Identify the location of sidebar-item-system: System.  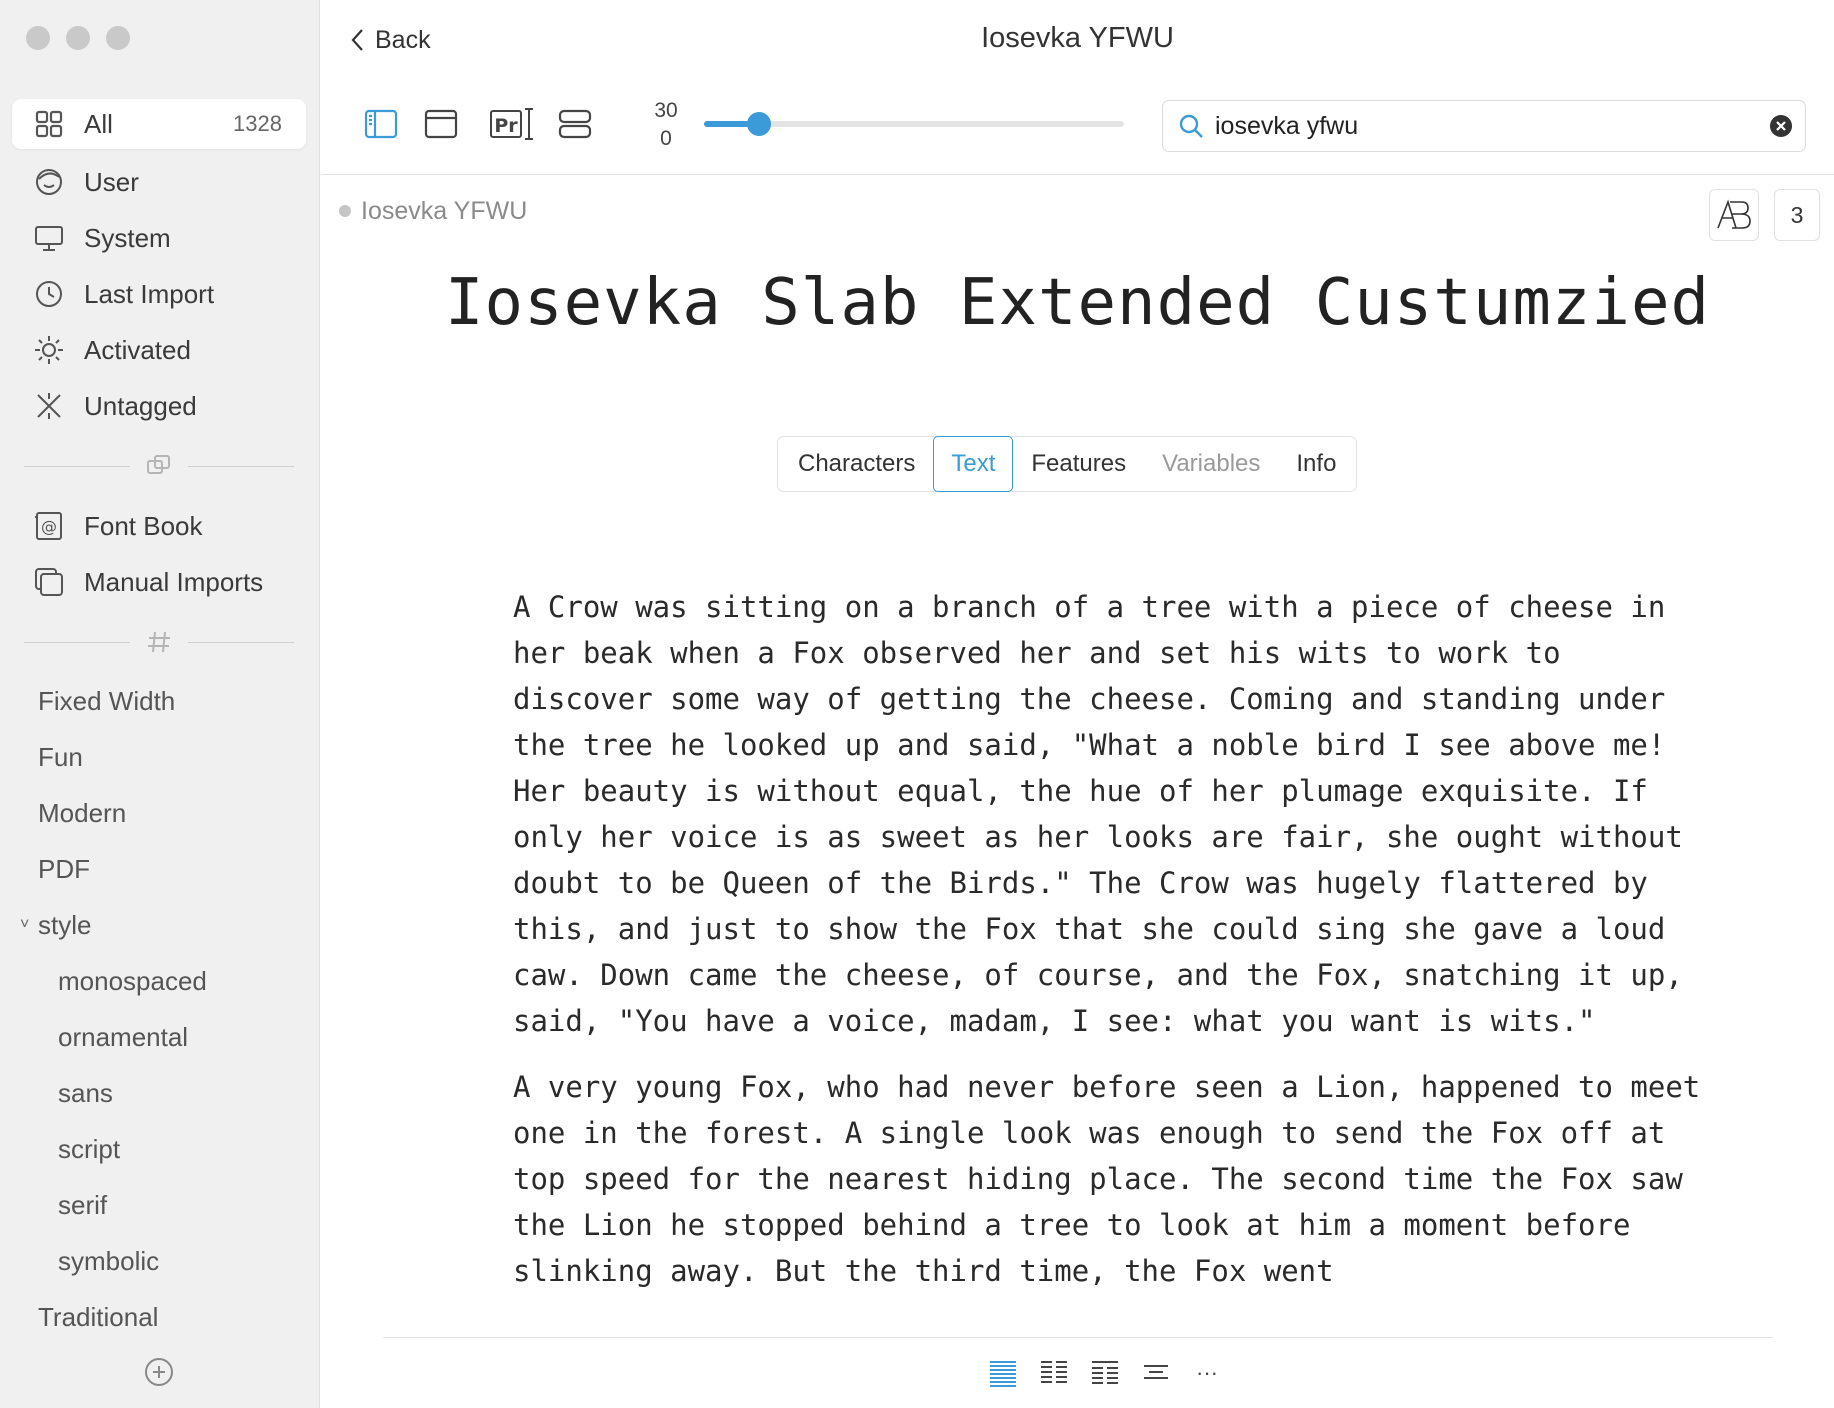
(159, 238).